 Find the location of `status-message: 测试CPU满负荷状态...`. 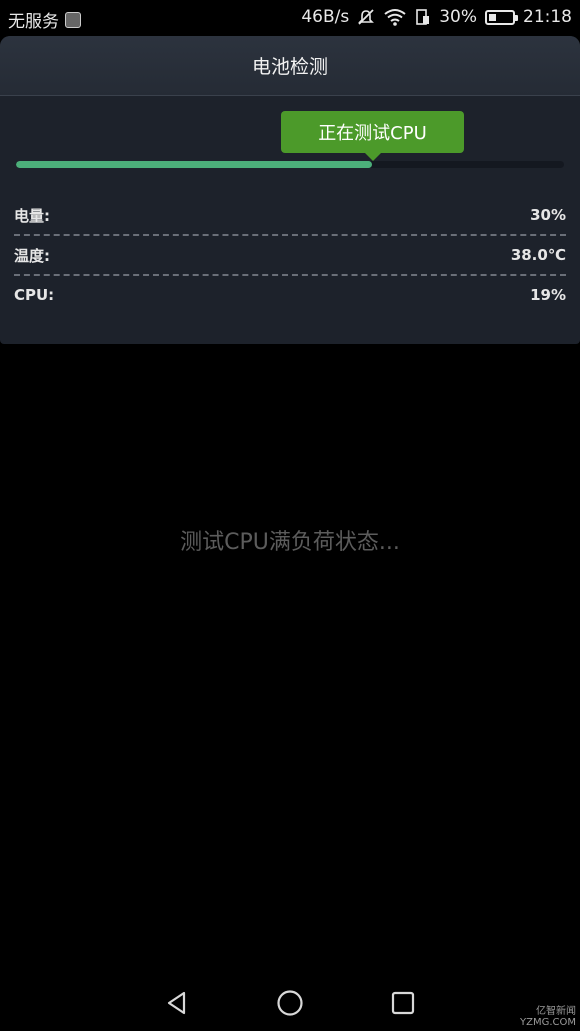

status-message: 测试CPU满负荷状态... is located at coordinates (290, 542).